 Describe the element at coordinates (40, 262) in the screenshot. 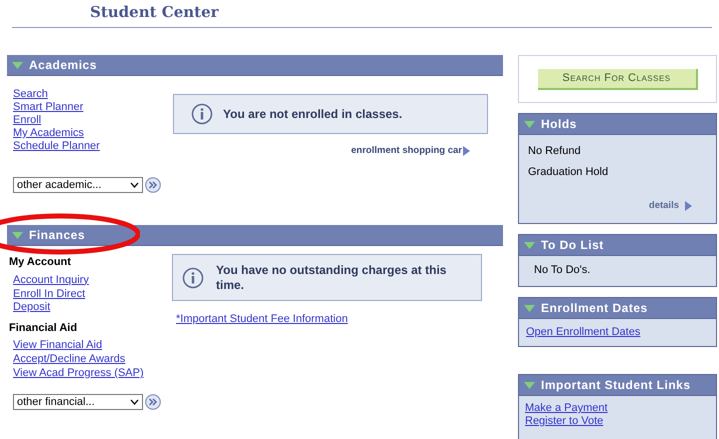

I see `group-heading: My Account` at that location.